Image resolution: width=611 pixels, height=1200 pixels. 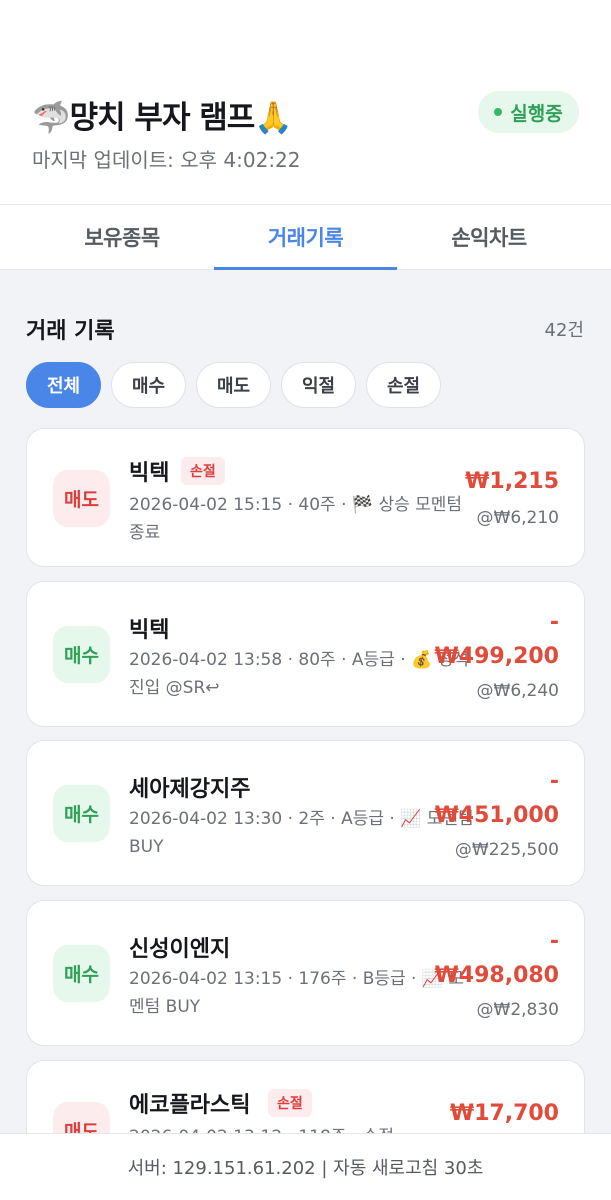 I want to click on filter-all: 전체, so click(x=63, y=385).